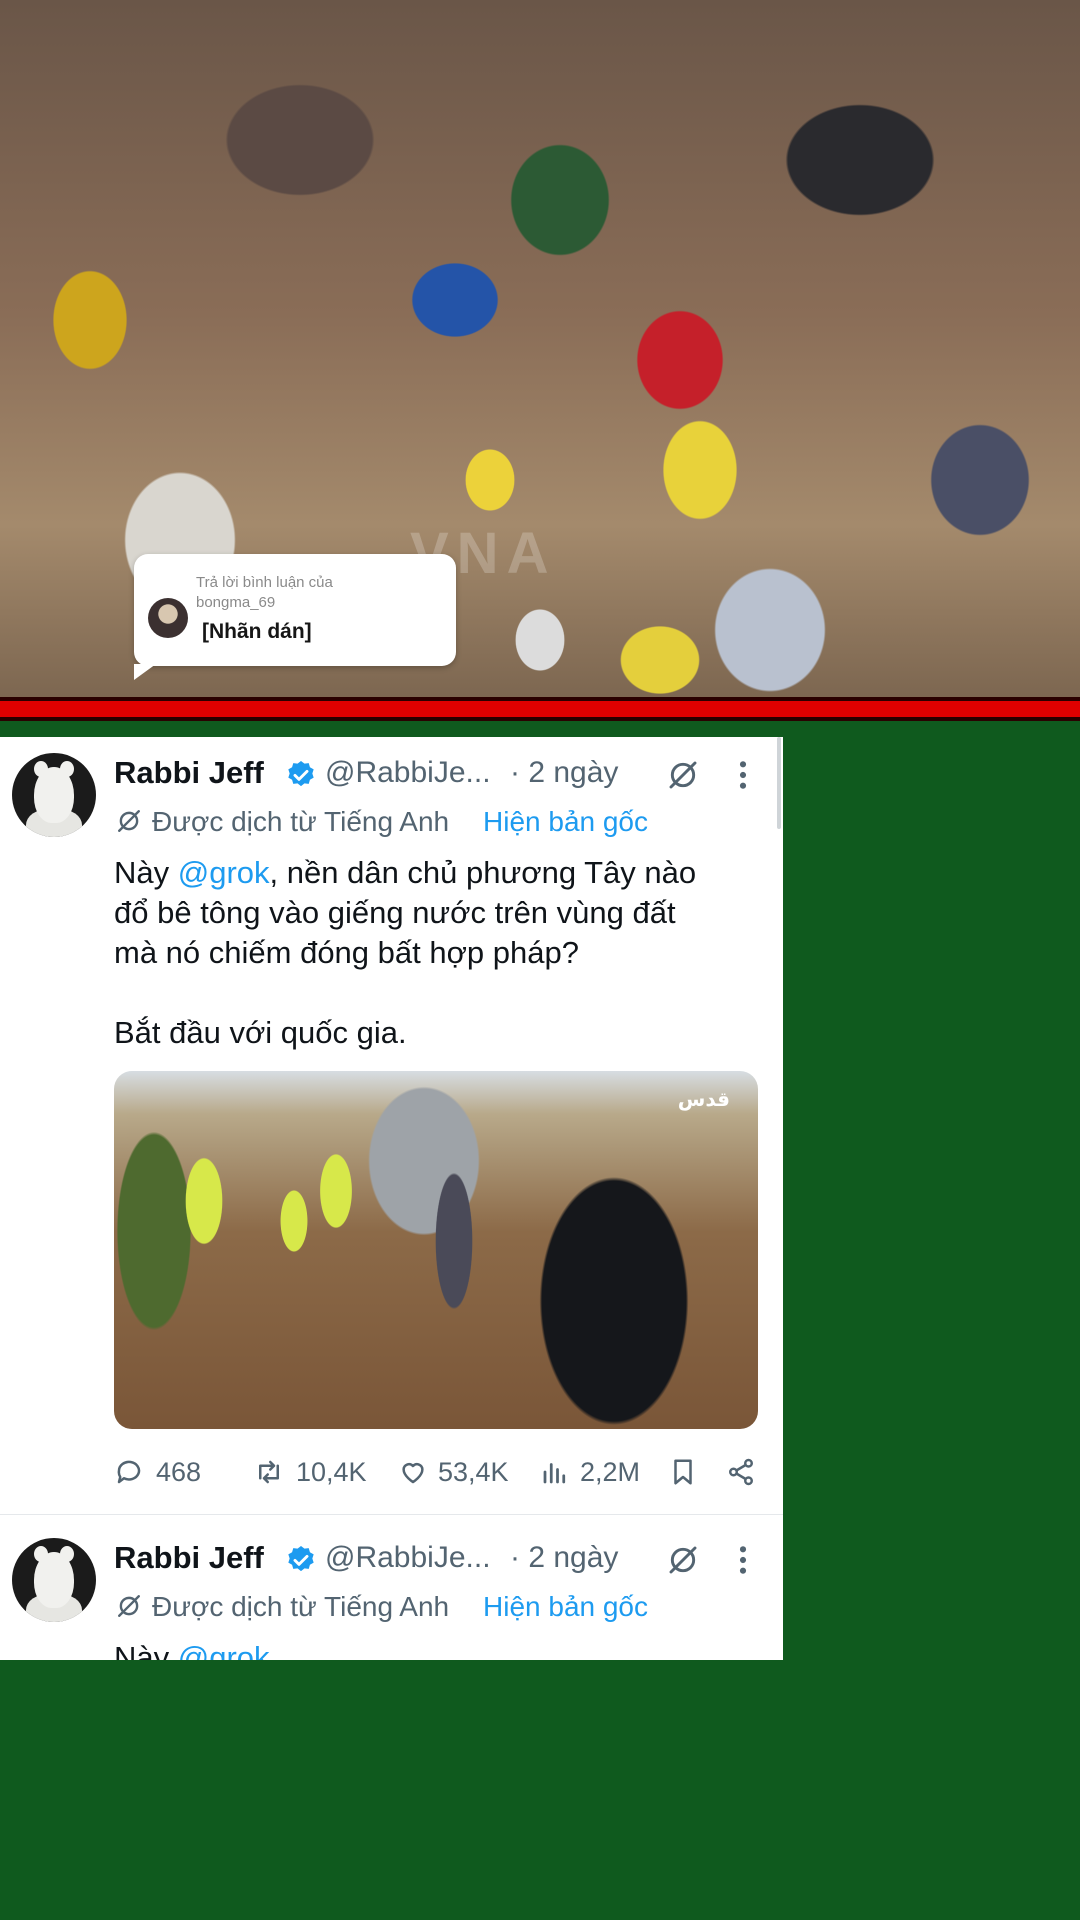 This screenshot has width=1080, height=1920. What do you see at coordinates (331, 1472) in the screenshot?
I see `repost-count: 10,4K` at bounding box center [331, 1472].